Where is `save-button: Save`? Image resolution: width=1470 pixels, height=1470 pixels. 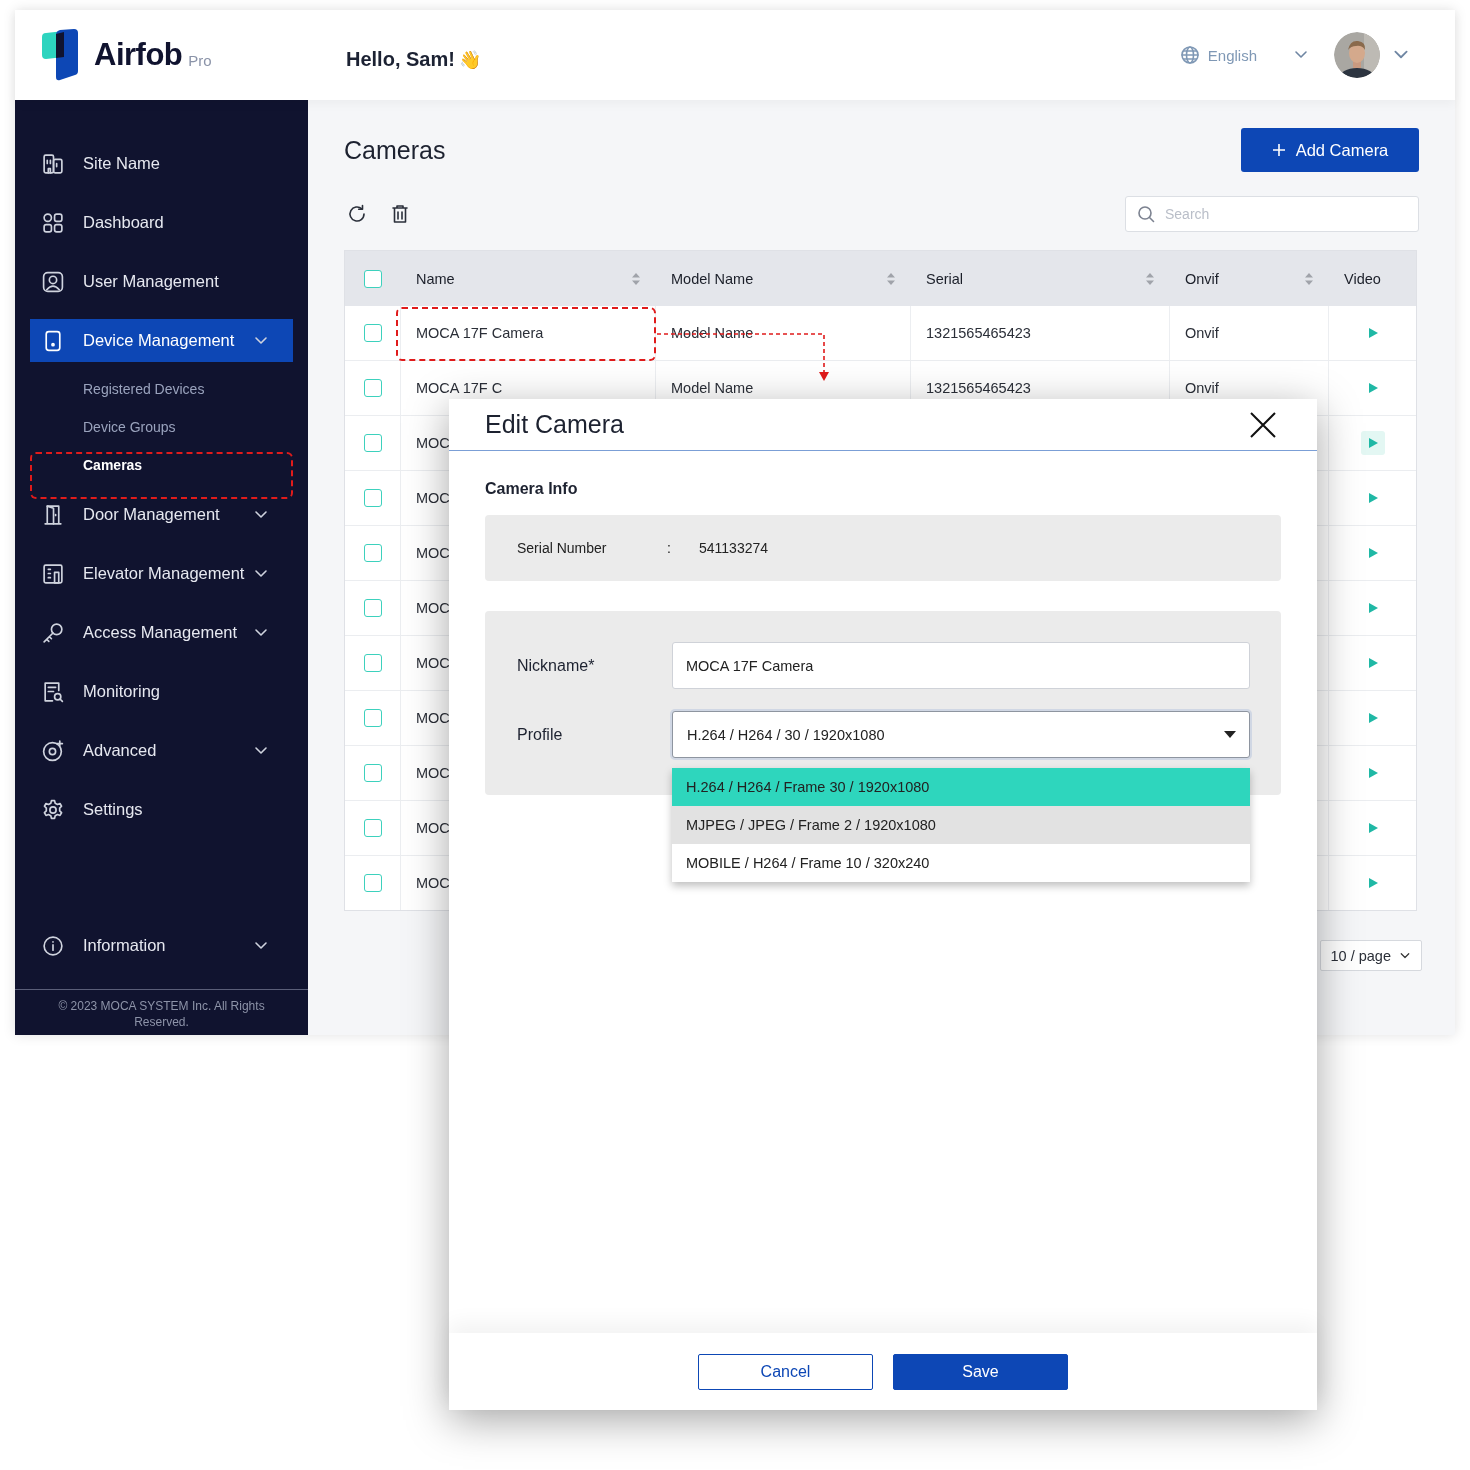 save-button: Save is located at coordinates (980, 1371).